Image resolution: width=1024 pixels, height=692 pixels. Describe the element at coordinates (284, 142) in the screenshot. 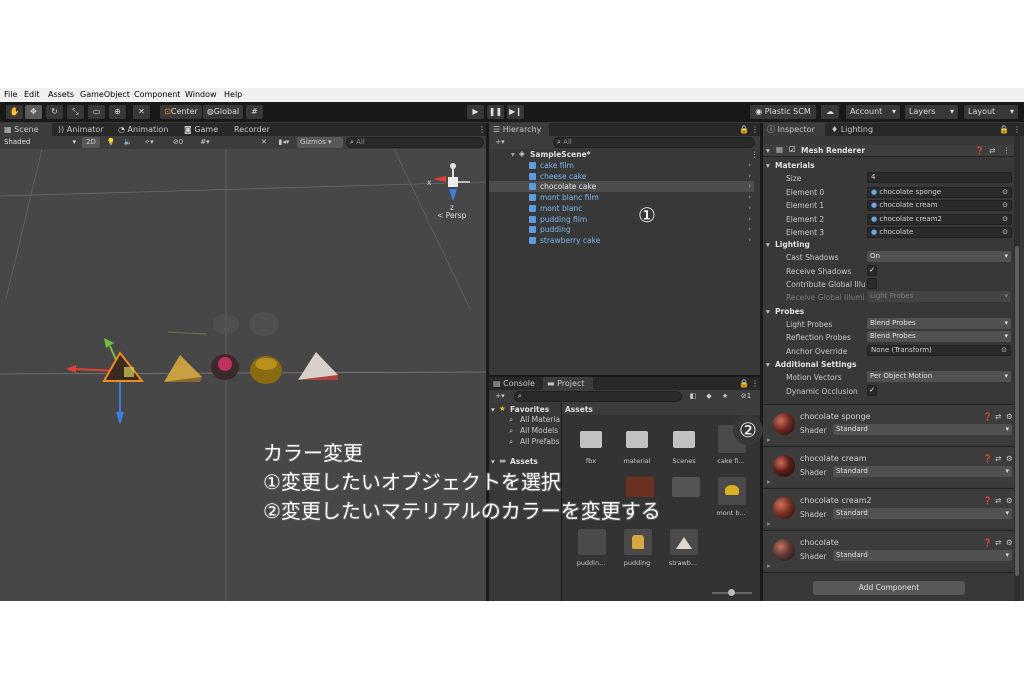

I see `camera-icon: ▮◂▾` at that location.